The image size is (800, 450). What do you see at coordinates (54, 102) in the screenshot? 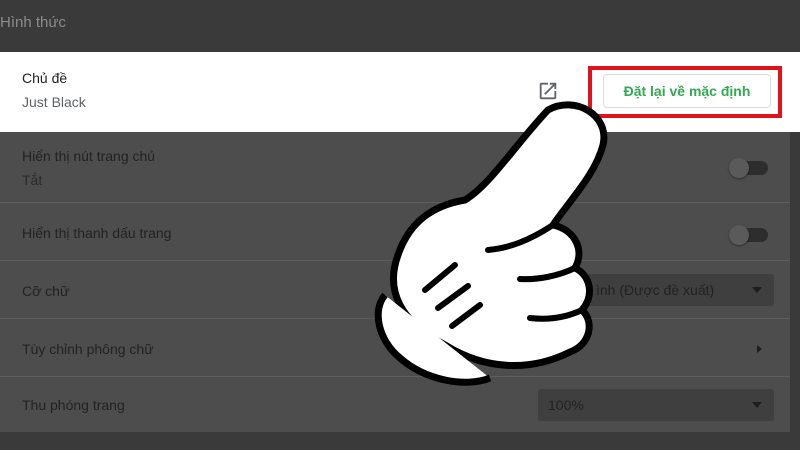
I see `theme-value: Just Black` at bounding box center [54, 102].